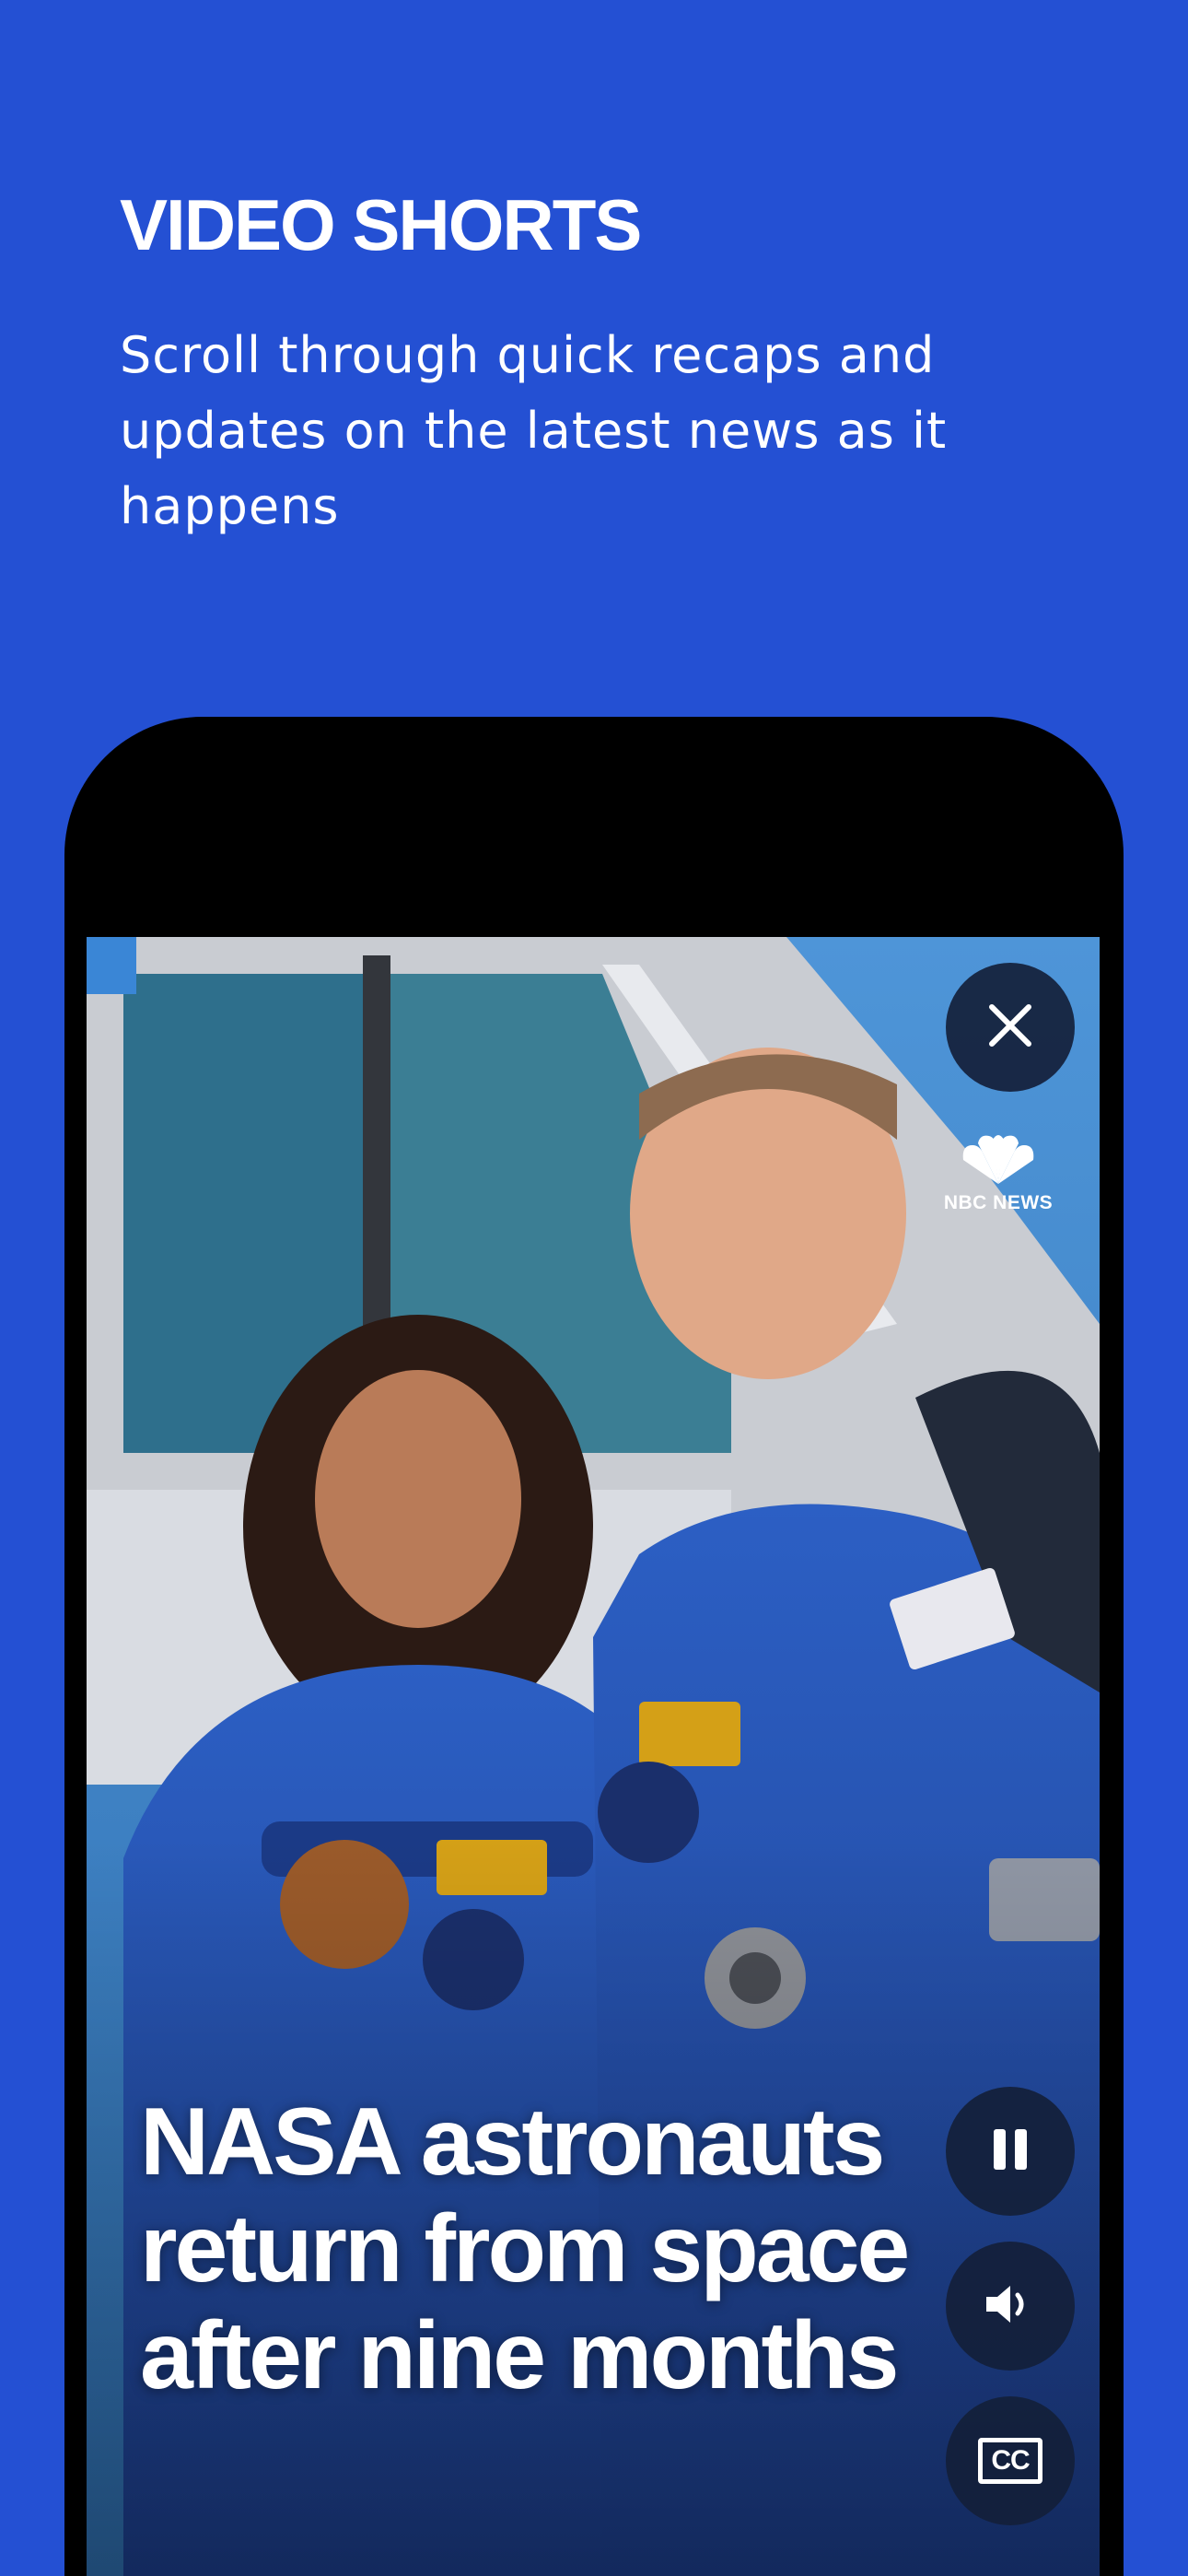  I want to click on peacock-icon, so click(998, 1159).